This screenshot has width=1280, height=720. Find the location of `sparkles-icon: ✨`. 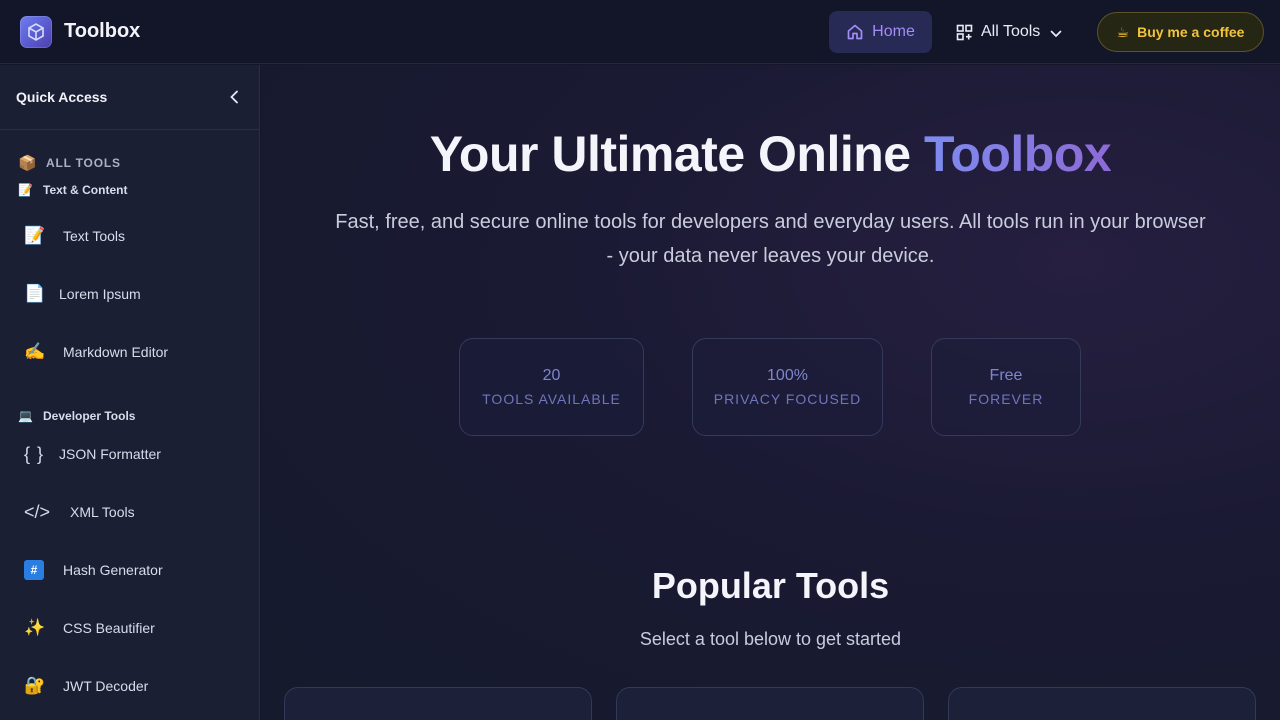

sparkles-icon: ✨ is located at coordinates (35, 627).